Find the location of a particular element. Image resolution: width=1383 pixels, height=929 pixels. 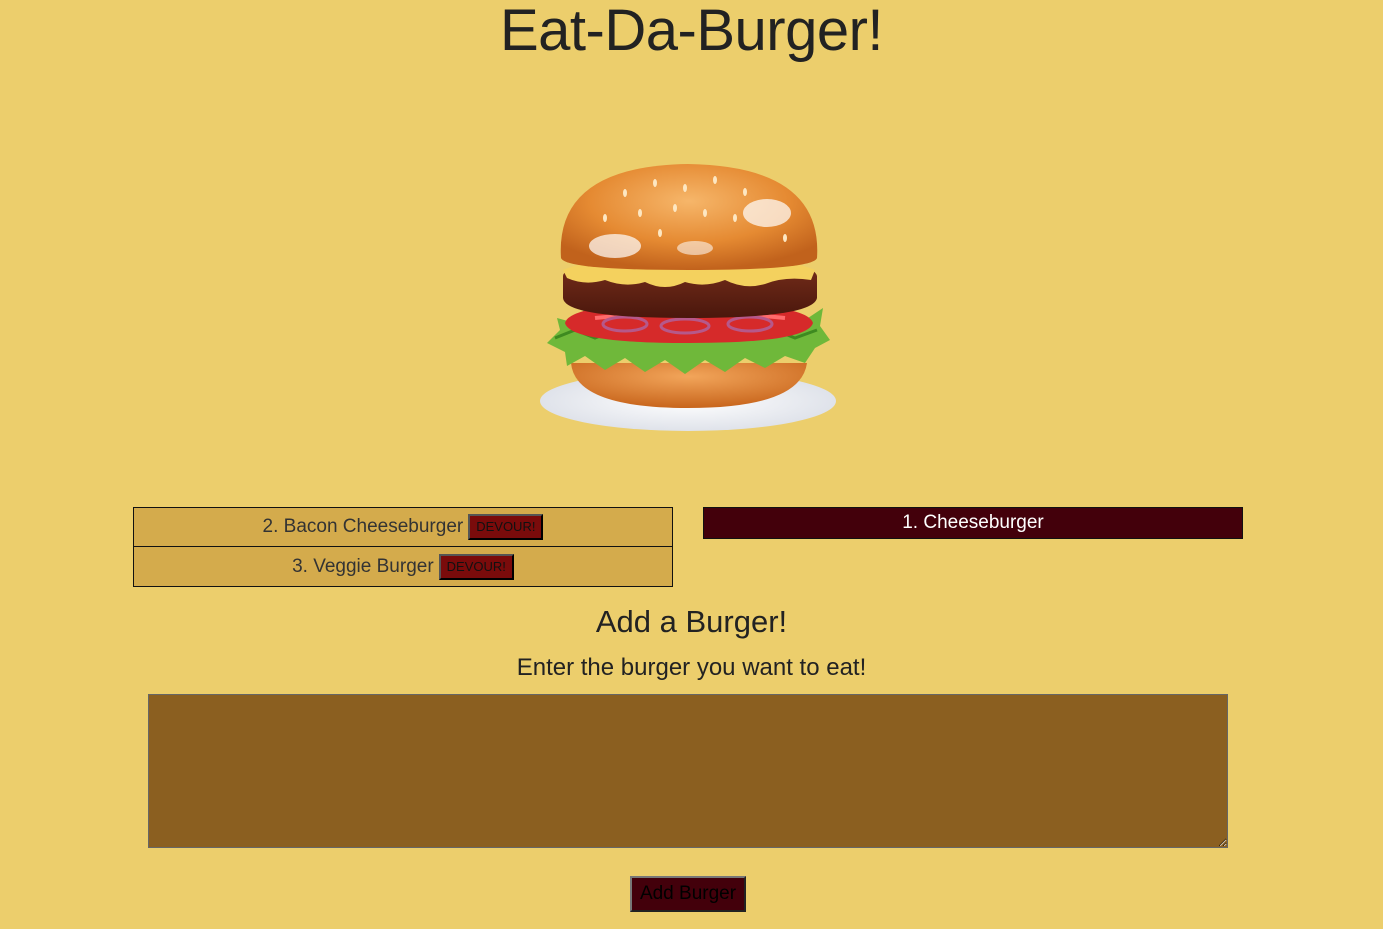

add-burger-button: Add Burger is located at coordinates (688, 894).